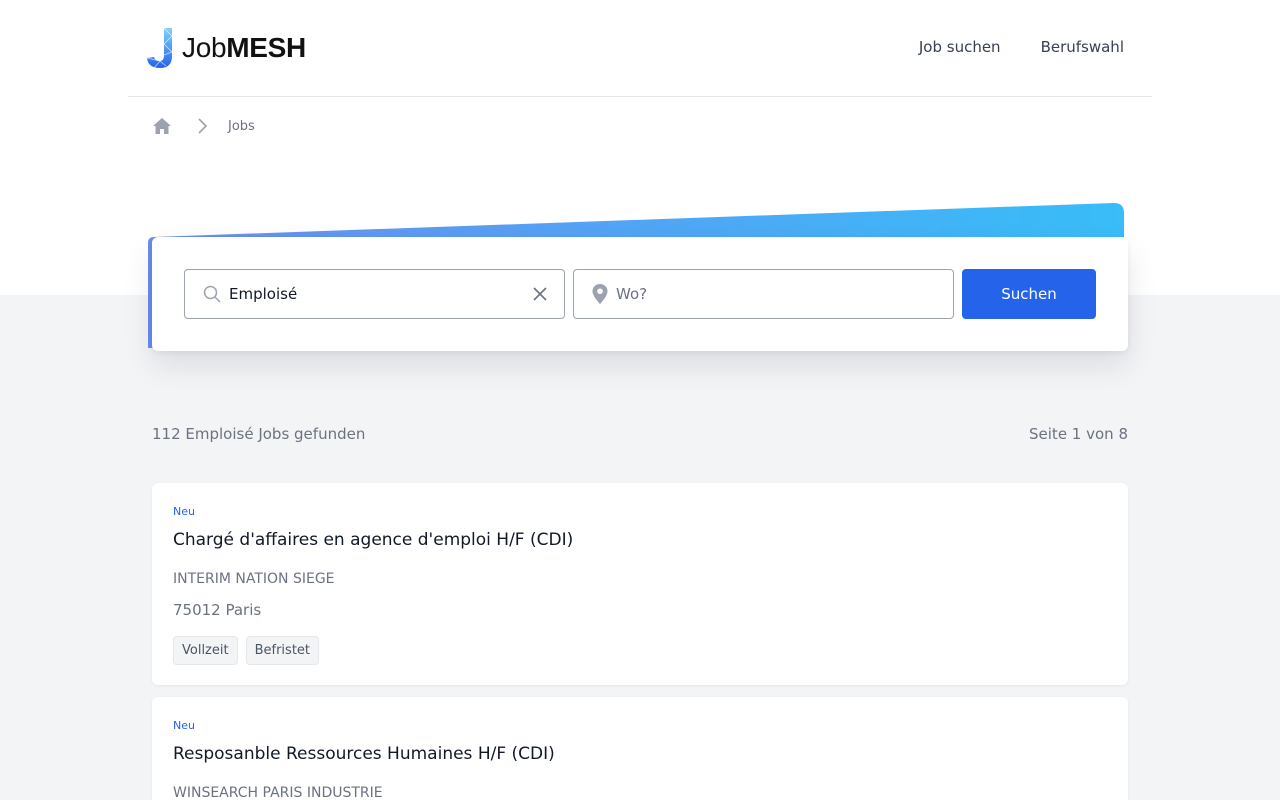  What do you see at coordinates (254, 579) in the screenshot?
I see `job-company: INTERIM NATION SIEGE` at bounding box center [254, 579].